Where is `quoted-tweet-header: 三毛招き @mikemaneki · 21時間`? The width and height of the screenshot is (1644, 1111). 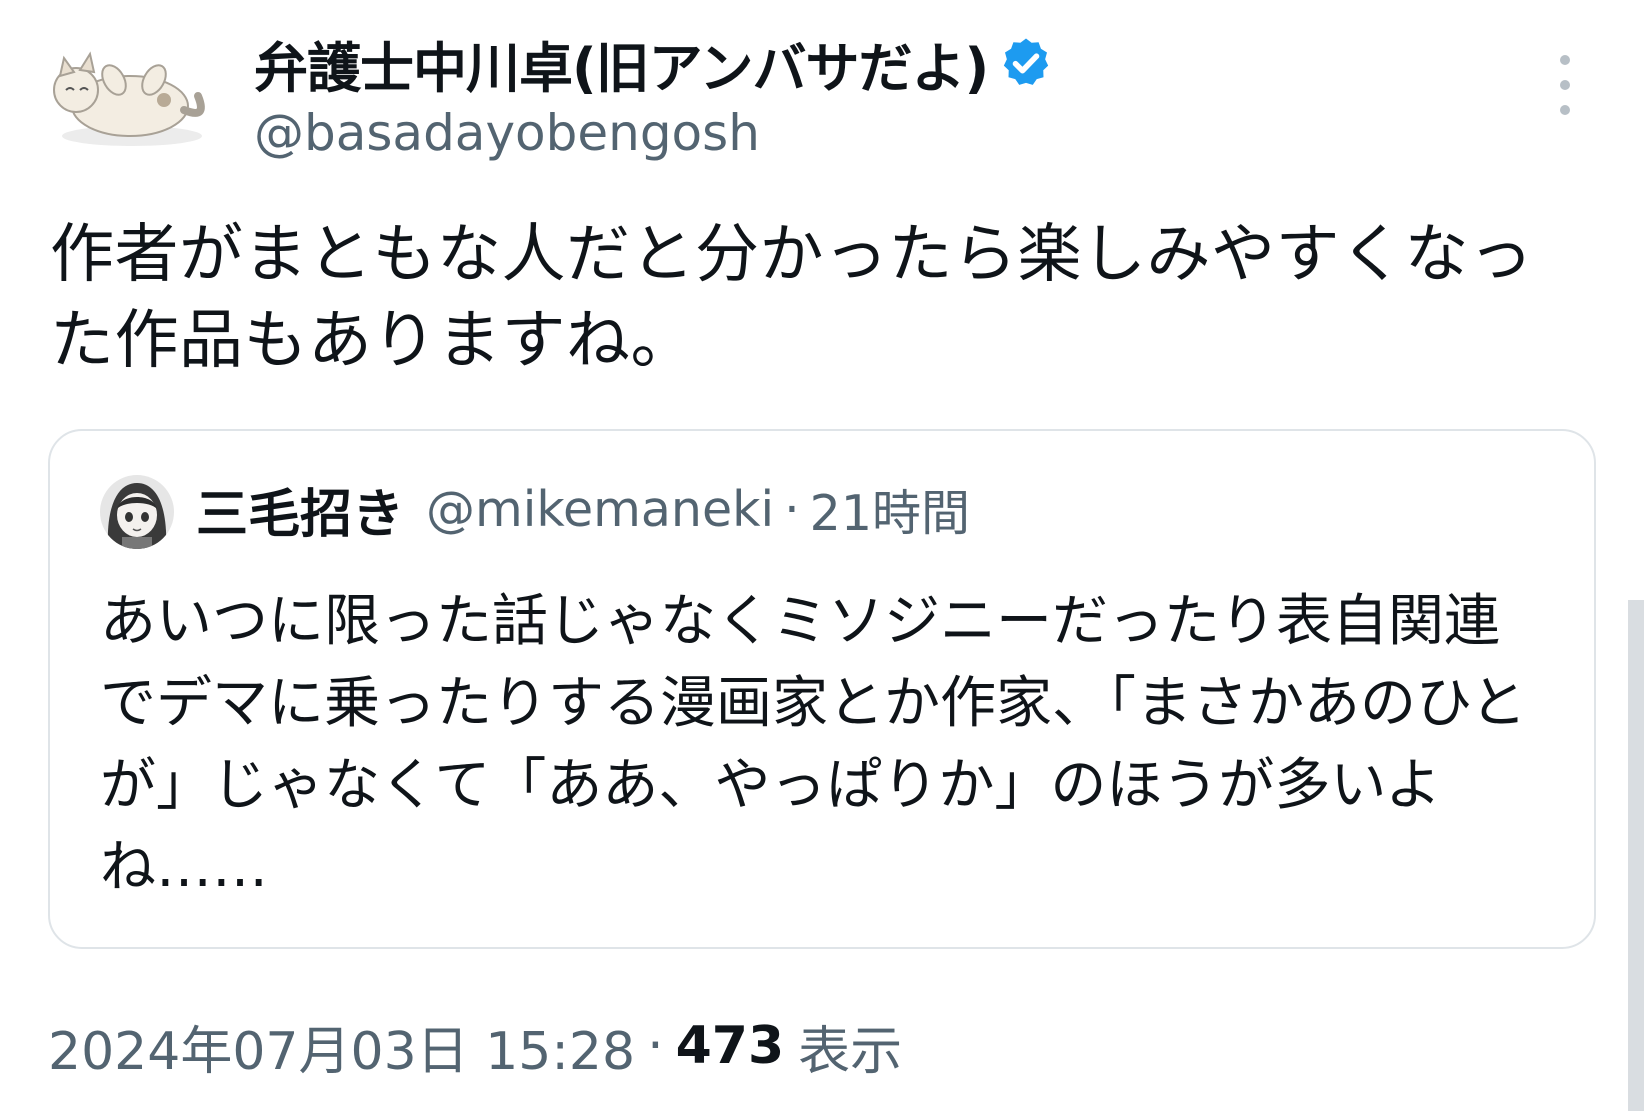 quoted-tweet-header: 三毛招き @mikemaneki · 21時間 is located at coordinates (583, 509).